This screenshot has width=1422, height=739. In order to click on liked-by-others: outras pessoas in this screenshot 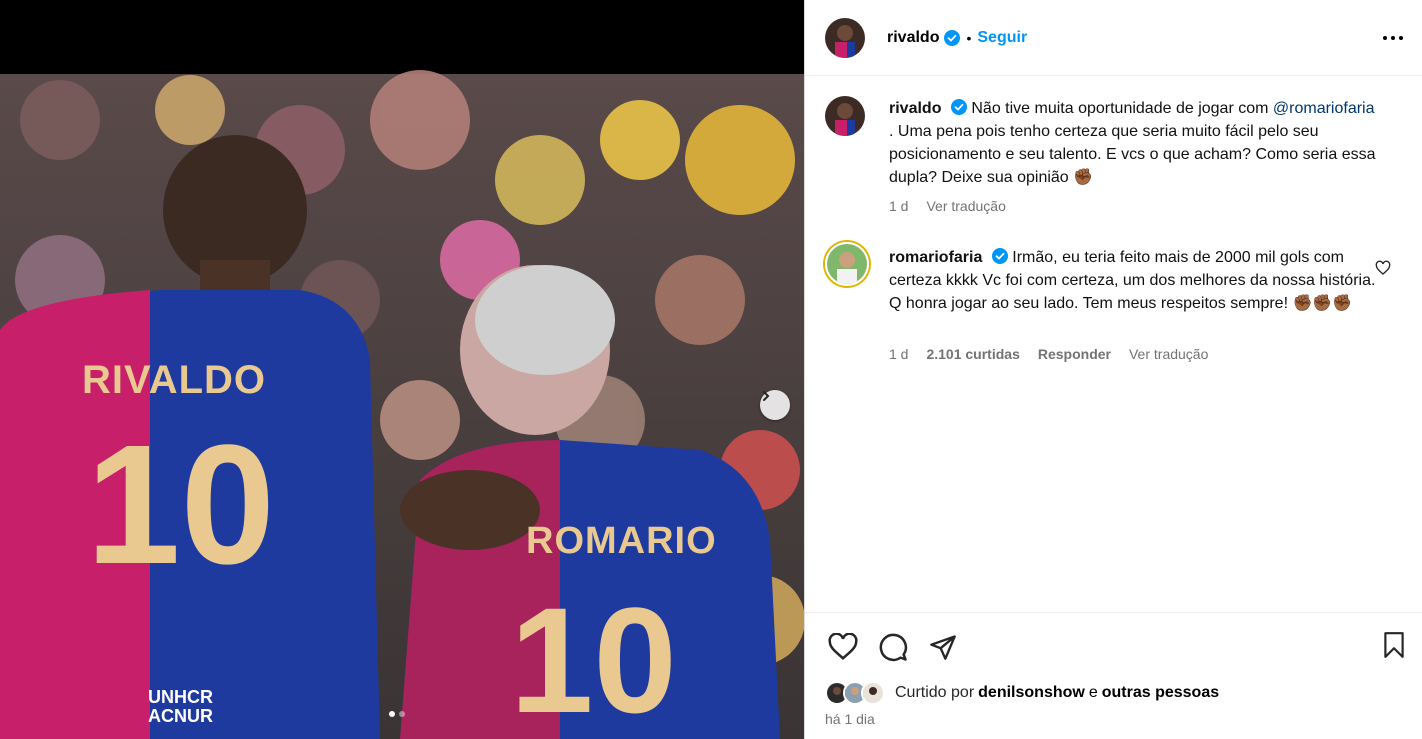, I will do `click(1160, 693)`.